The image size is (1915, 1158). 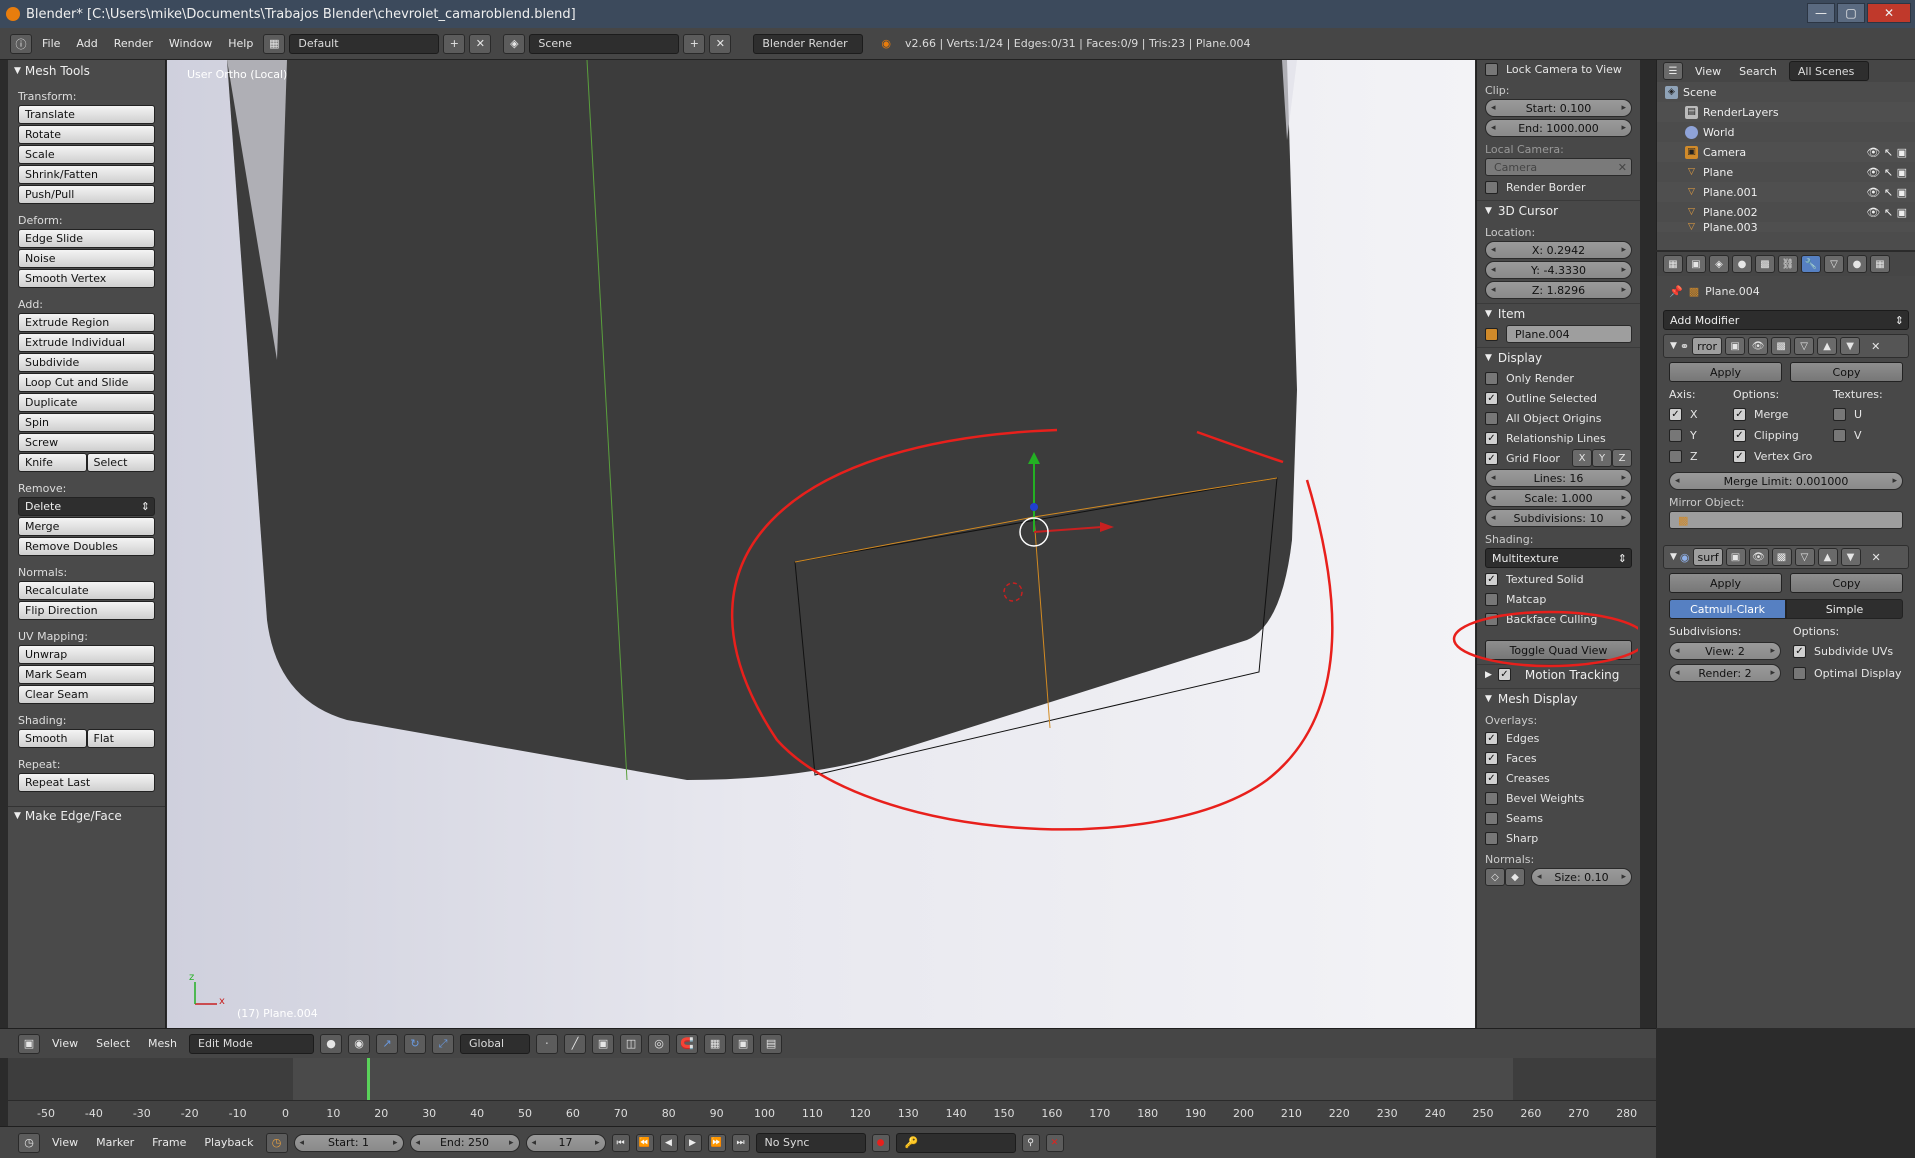 What do you see at coordinates (1827, 346) in the screenshot?
I see `move-up-icon: ▲` at bounding box center [1827, 346].